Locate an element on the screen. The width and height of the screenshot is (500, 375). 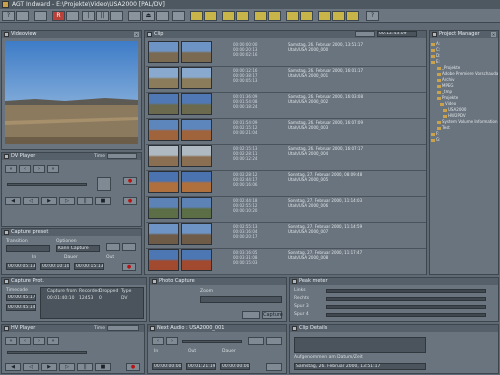
hv-pause-button: || is located at coordinates (85, 367).